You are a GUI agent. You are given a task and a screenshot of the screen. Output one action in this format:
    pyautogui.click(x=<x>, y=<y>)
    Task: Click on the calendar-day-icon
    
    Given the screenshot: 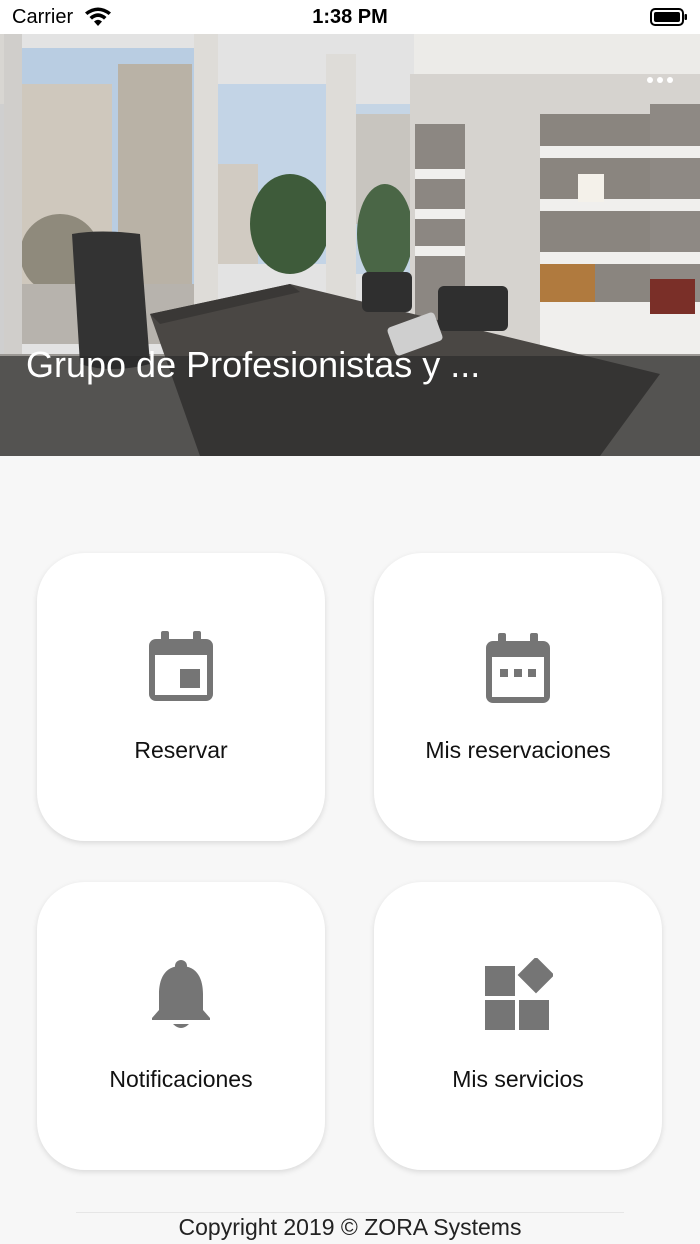 What is the action you would take?
    pyautogui.click(x=181, y=666)
    